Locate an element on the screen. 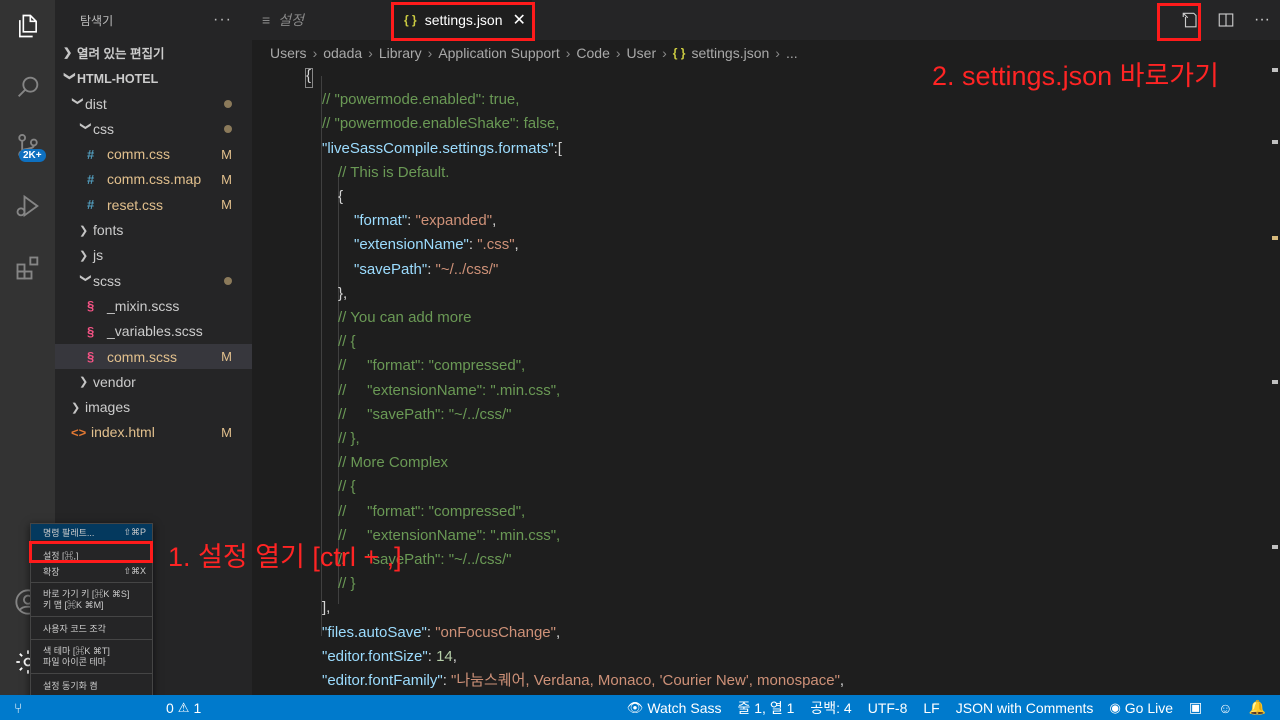 The height and width of the screenshot is (720, 1280). code-line: "savePath": "~/../css/" is located at coordinates (426, 269).